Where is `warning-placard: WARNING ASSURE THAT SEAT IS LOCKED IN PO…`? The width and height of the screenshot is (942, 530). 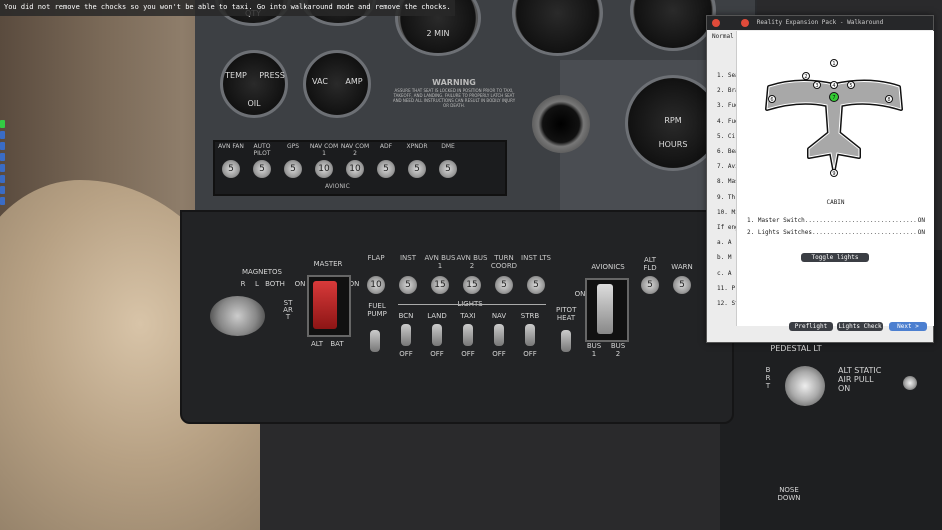
warning-placard: WARNING ASSURE THAT SEAT IS LOCKED IN PO… is located at coordinates (454, 103).